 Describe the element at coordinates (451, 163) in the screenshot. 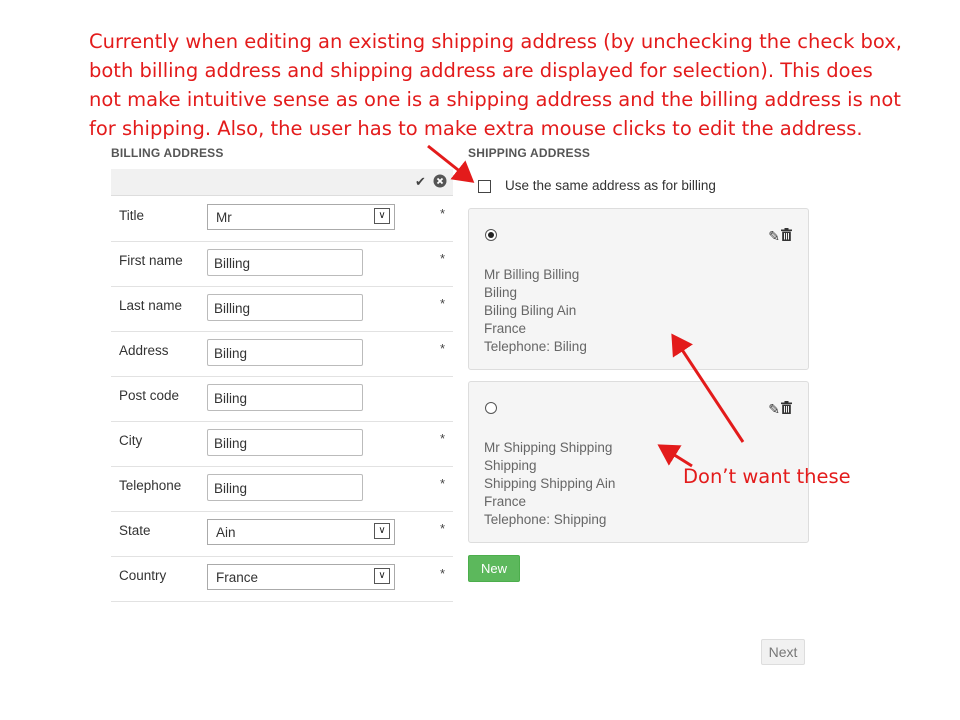

I see `arrow-to-checkbox` at that location.